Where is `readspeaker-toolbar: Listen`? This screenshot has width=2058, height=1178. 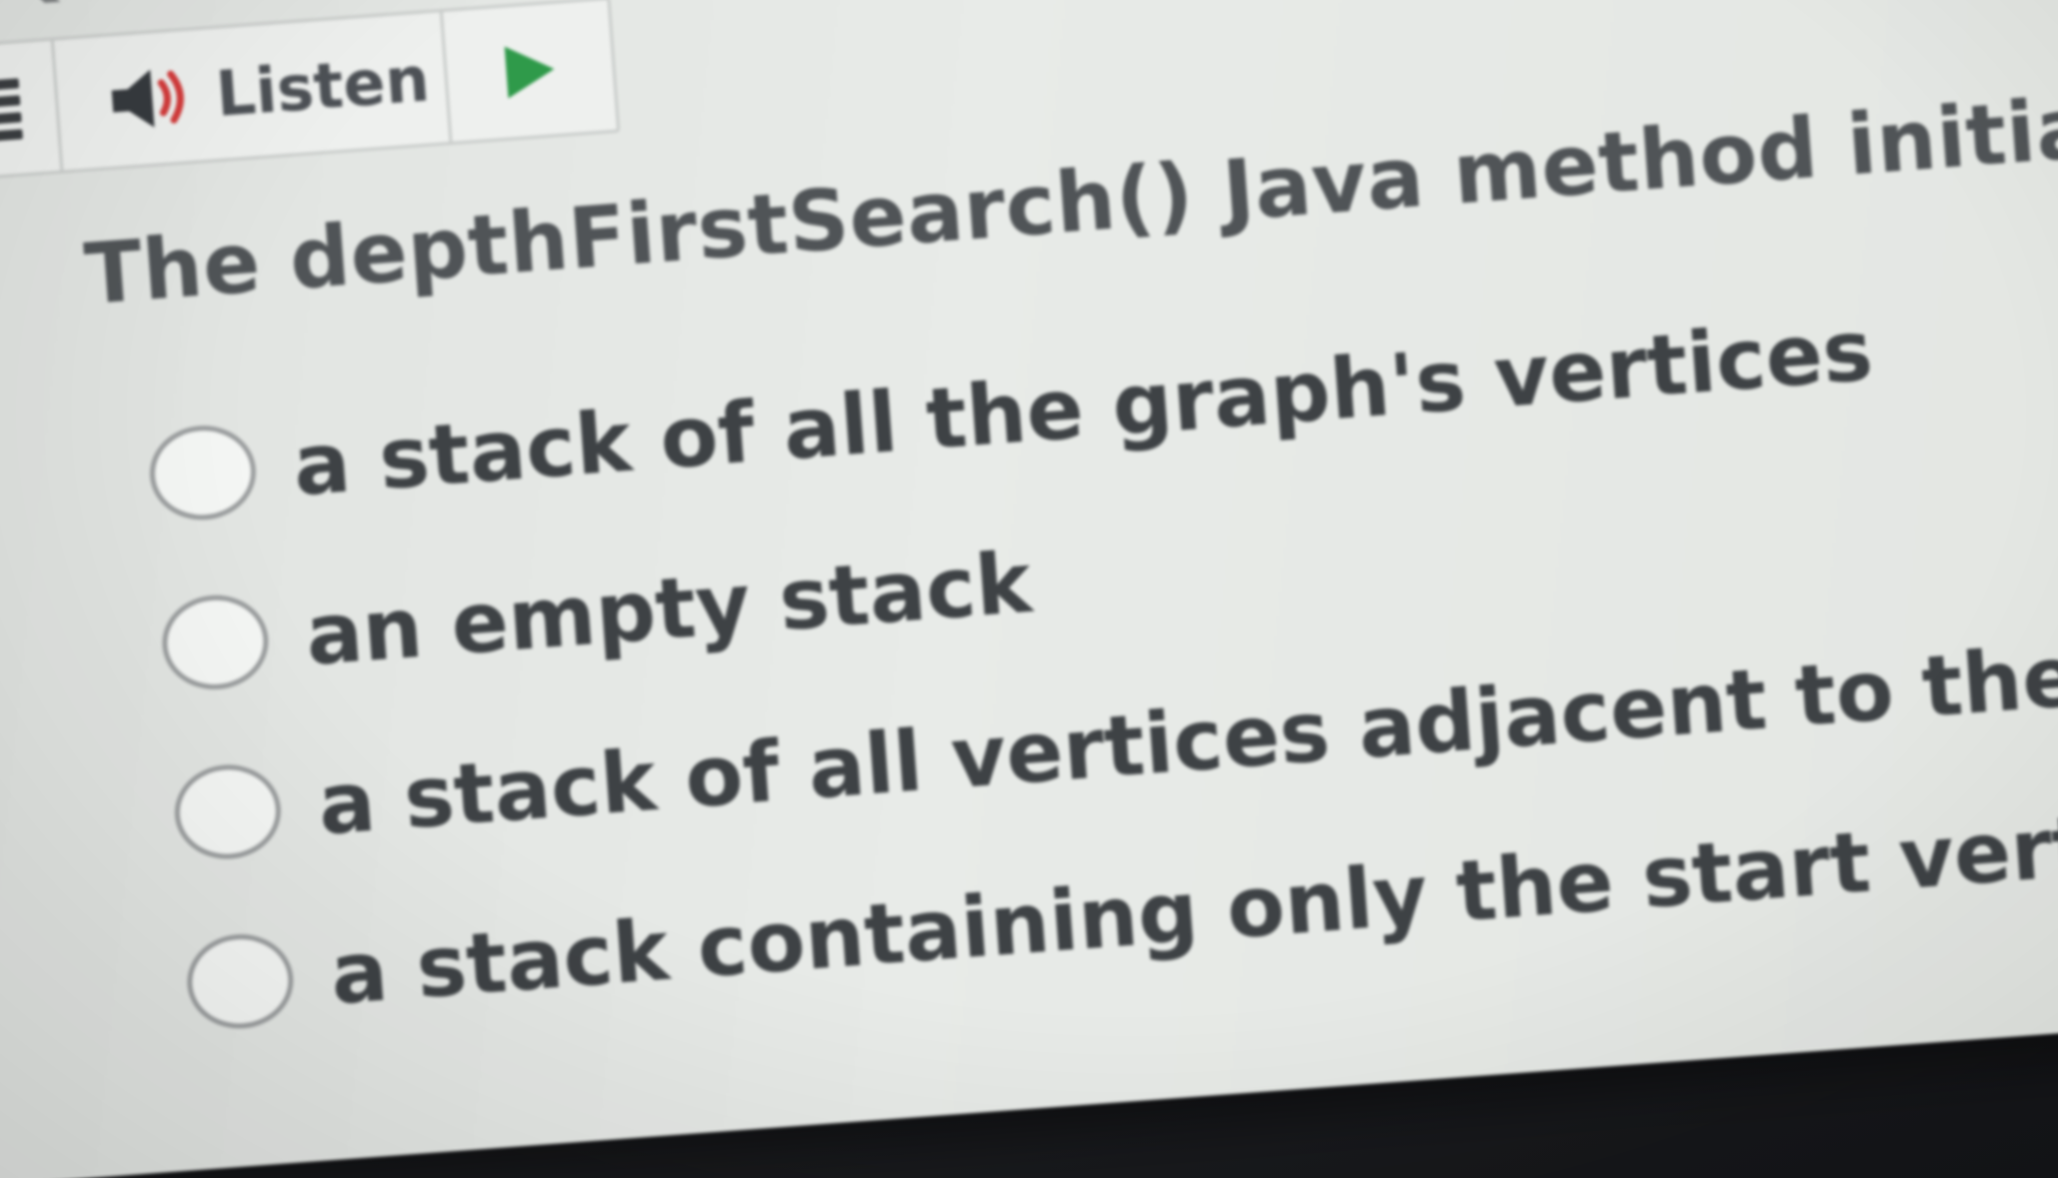 readspeaker-toolbar: Listen is located at coordinates (310, 92).